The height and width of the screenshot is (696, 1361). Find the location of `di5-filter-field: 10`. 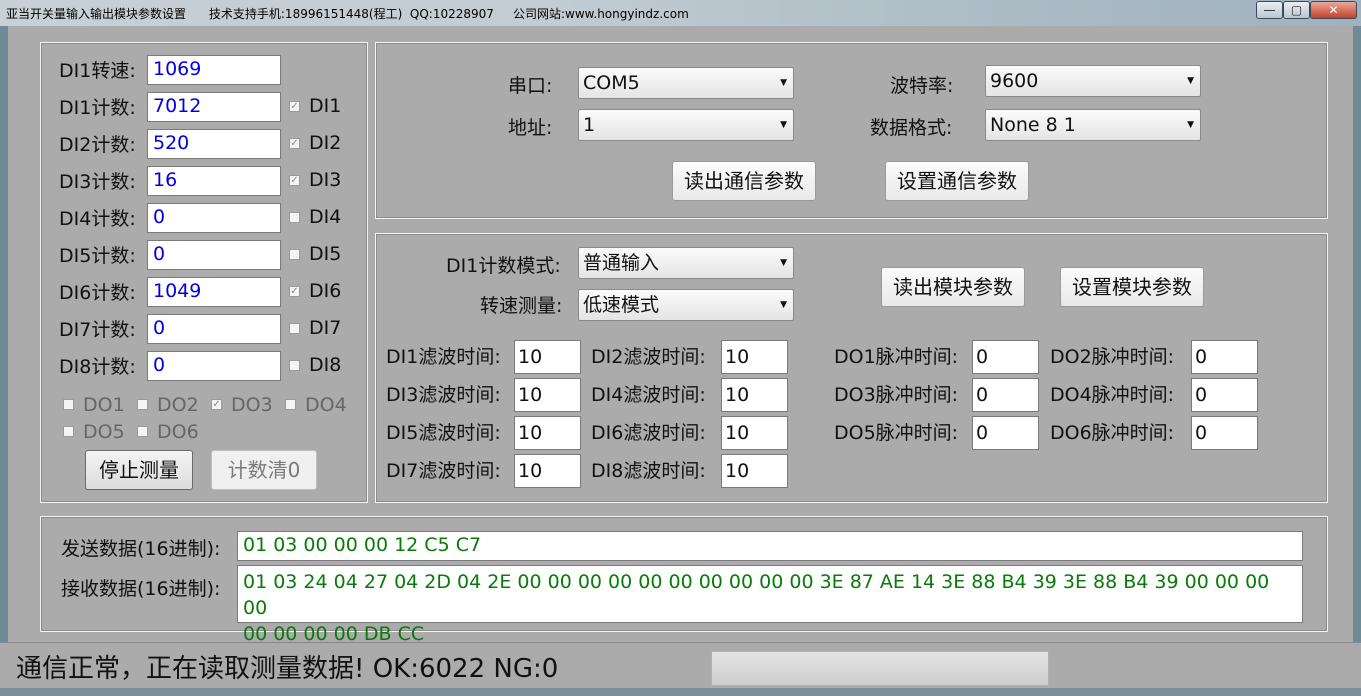

di5-filter-field: 10 is located at coordinates (547, 433).